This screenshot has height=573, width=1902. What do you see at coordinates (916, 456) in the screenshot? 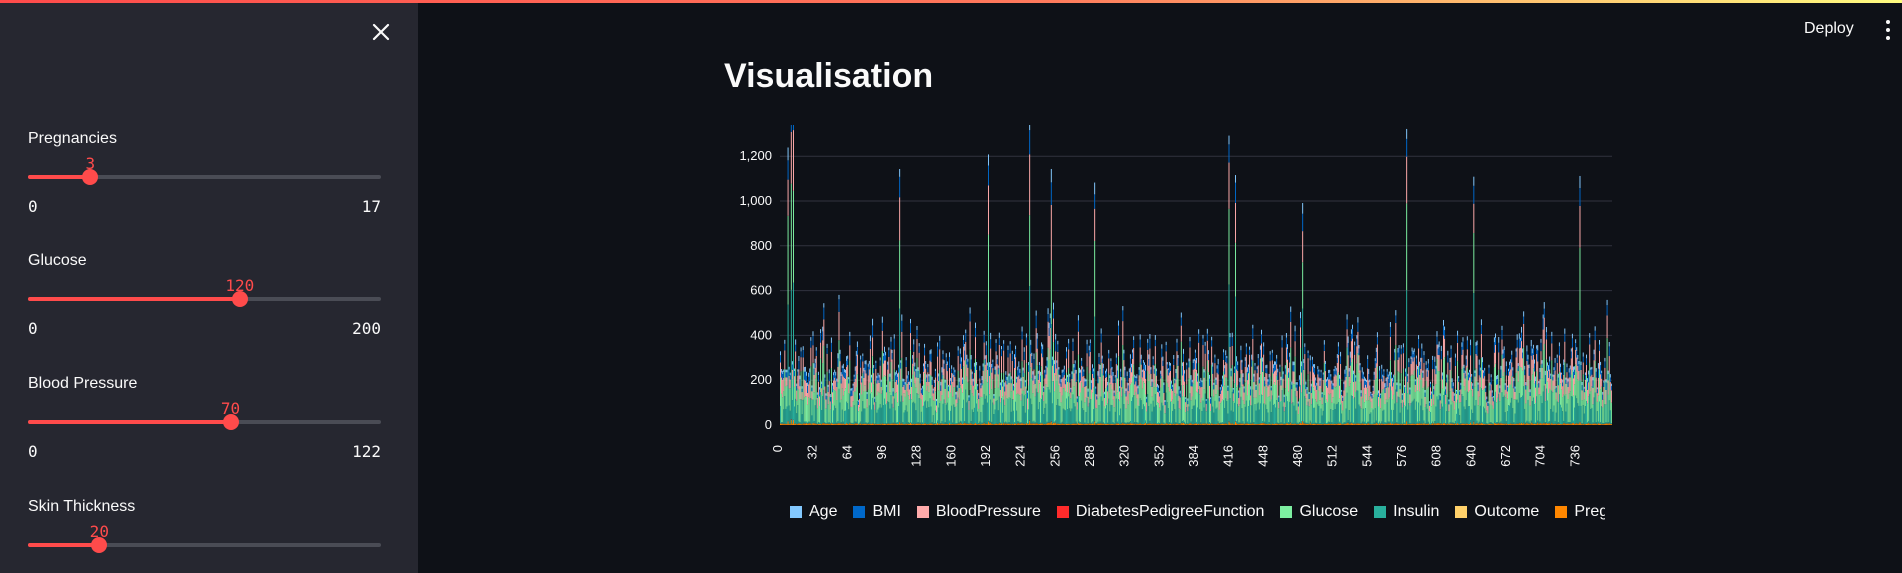
I see `x-tick-label: 128` at bounding box center [916, 456].